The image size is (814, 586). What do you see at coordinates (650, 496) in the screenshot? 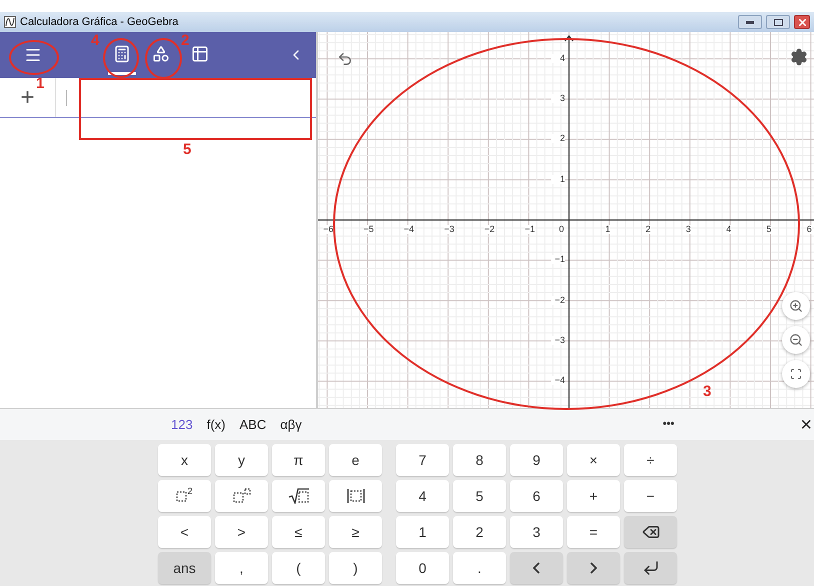
I see `keyboard-key: −` at bounding box center [650, 496].